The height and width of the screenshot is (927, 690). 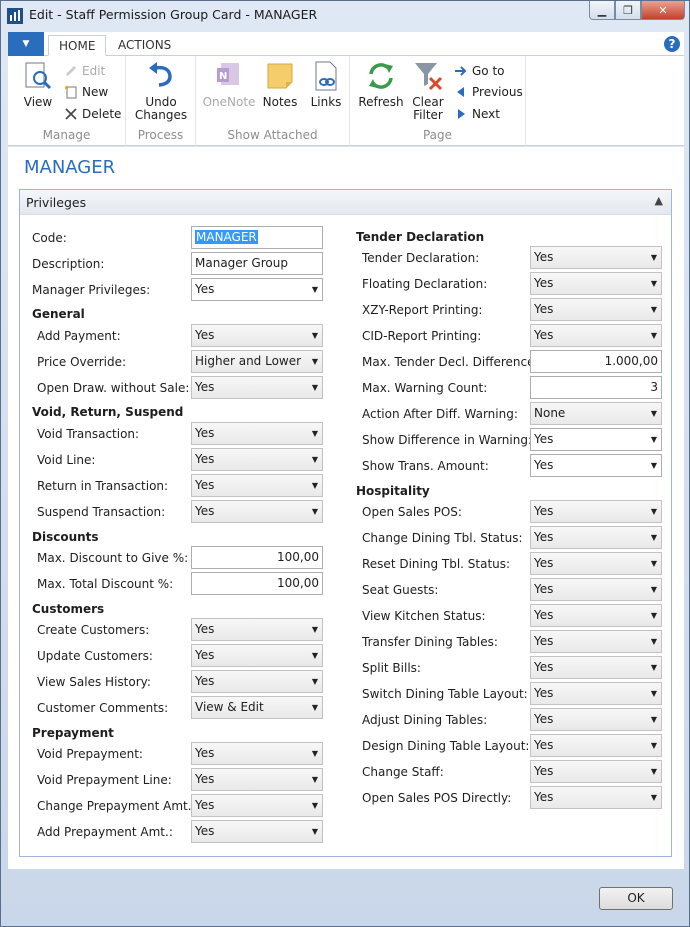 What do you see at coordinates (628, 10) in the screenshot?
I see `restore-button: ❐` at bounding box center [628, 10].